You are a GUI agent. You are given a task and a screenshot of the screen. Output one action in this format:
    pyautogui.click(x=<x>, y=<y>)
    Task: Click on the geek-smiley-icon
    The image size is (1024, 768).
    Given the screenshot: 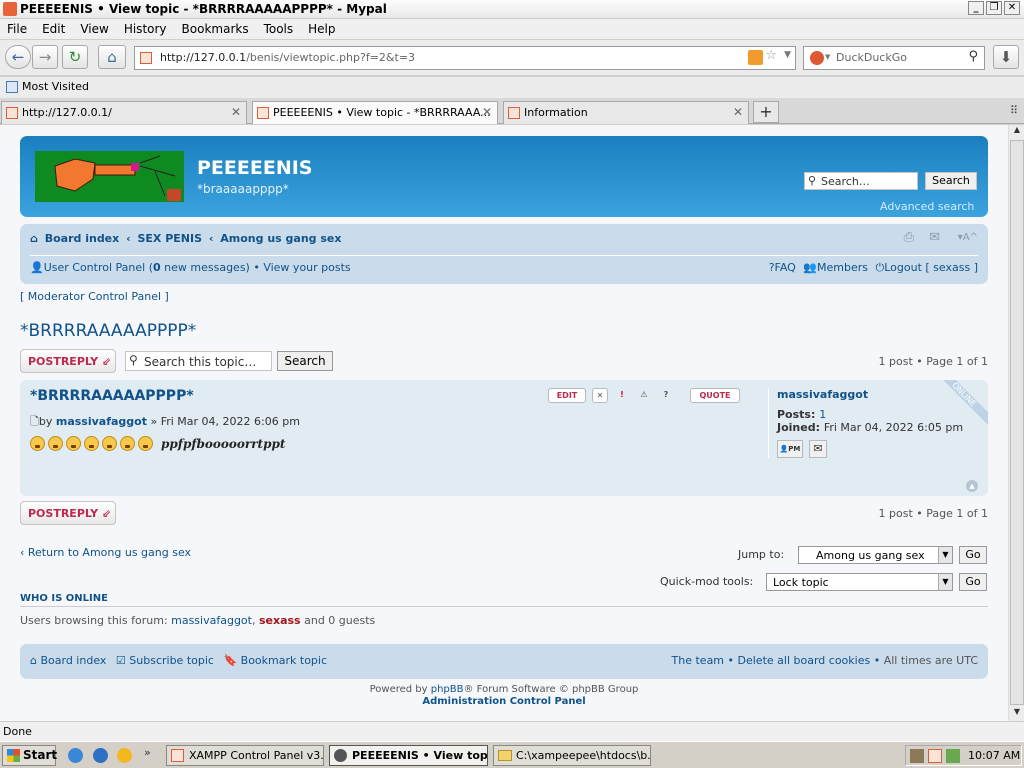 What is the action you would take?
    pyautogui.click(x=127, y=443)
    